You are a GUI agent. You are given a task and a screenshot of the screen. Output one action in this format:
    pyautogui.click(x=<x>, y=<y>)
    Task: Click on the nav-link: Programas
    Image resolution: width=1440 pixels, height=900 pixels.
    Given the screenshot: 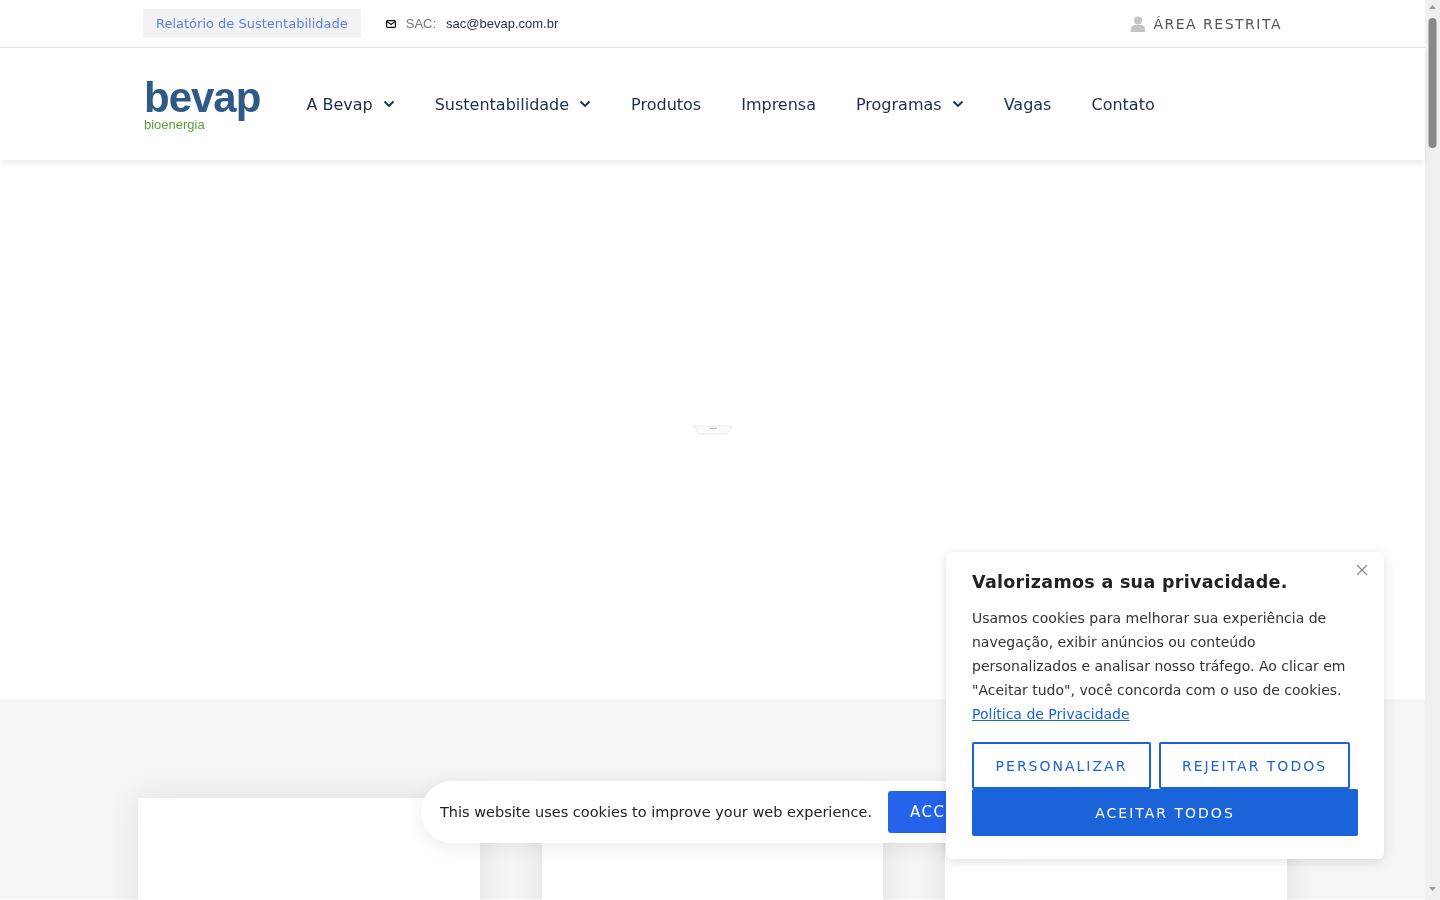 What is the action you would take?
    pyautogui.click(x=910, y=104)
    